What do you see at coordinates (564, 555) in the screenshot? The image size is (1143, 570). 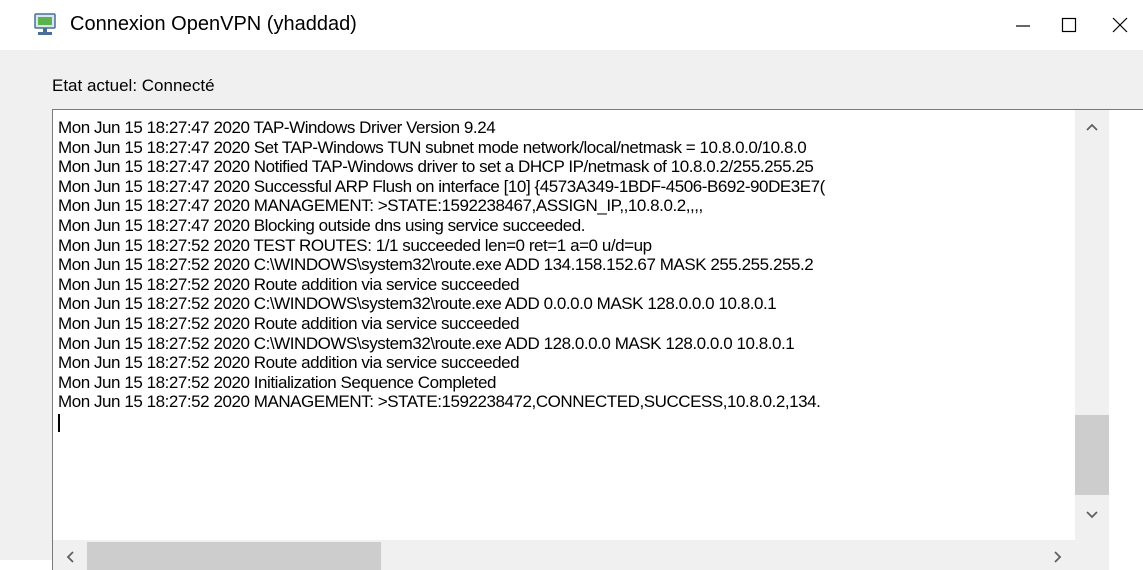 I see `horizontal-scrollbar` at bounding box center [564, 555].